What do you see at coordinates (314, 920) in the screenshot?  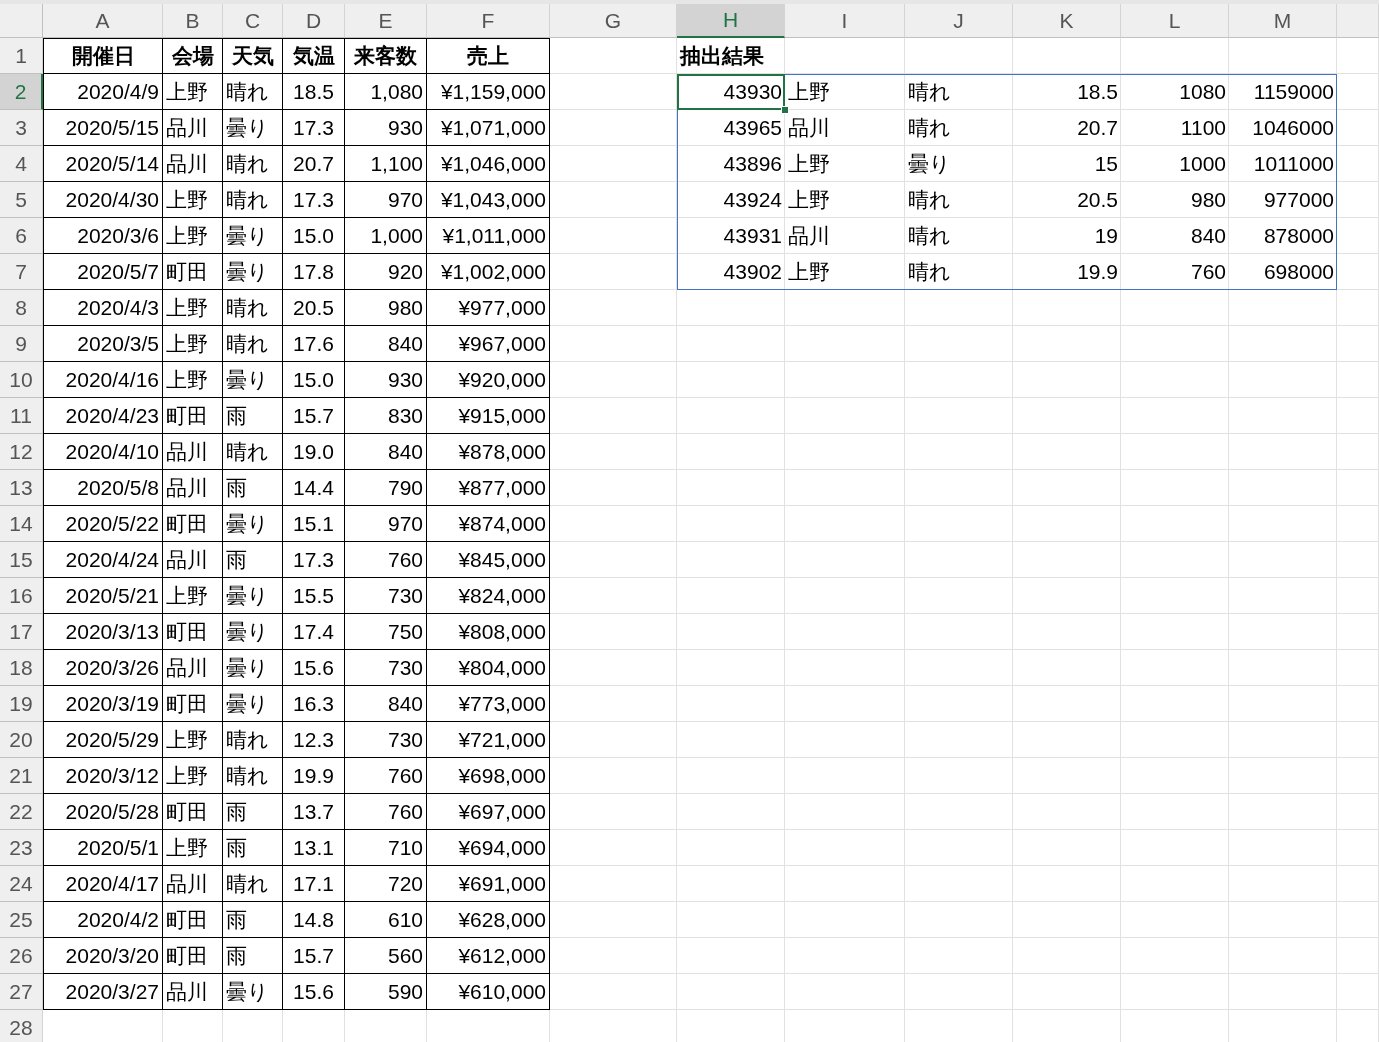 I see `table-cell: 14.8` at bounding box center [314, 920].